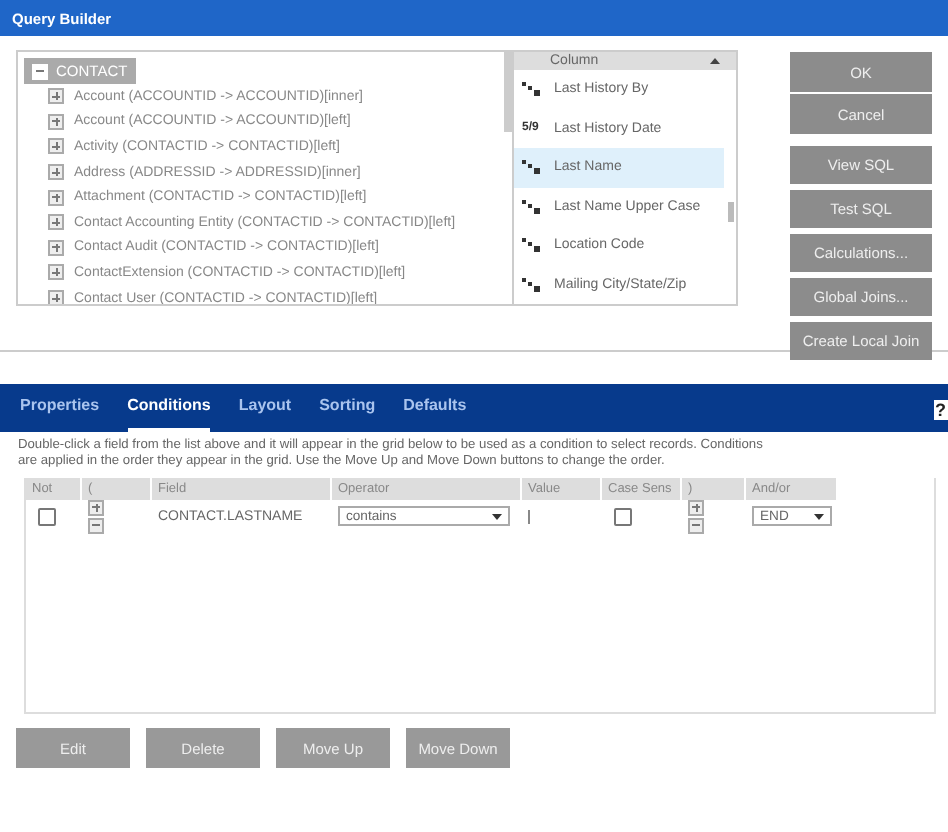 The width and height of the screenshot is (948, 832). I want to click on tab: Conditions, so click(169, 414).